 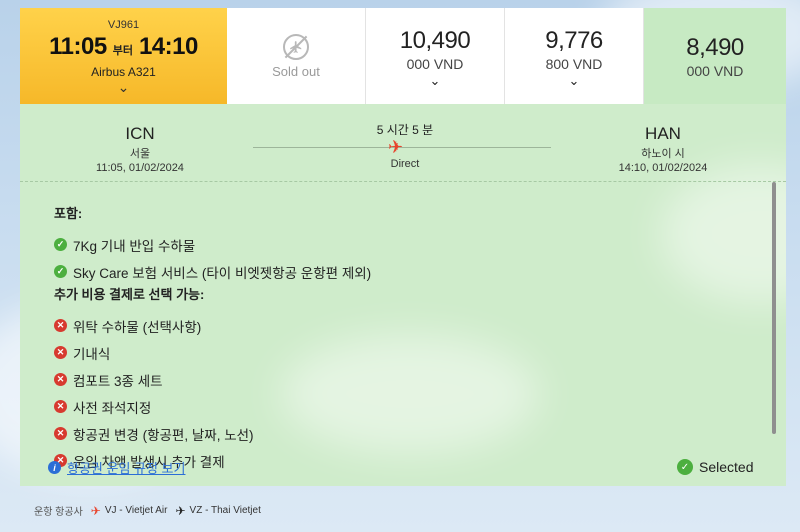 What do you see at coordinates (123, 25) in the screenshot?
I see `flight-number: VJ961` at bounding box center [123, 25].